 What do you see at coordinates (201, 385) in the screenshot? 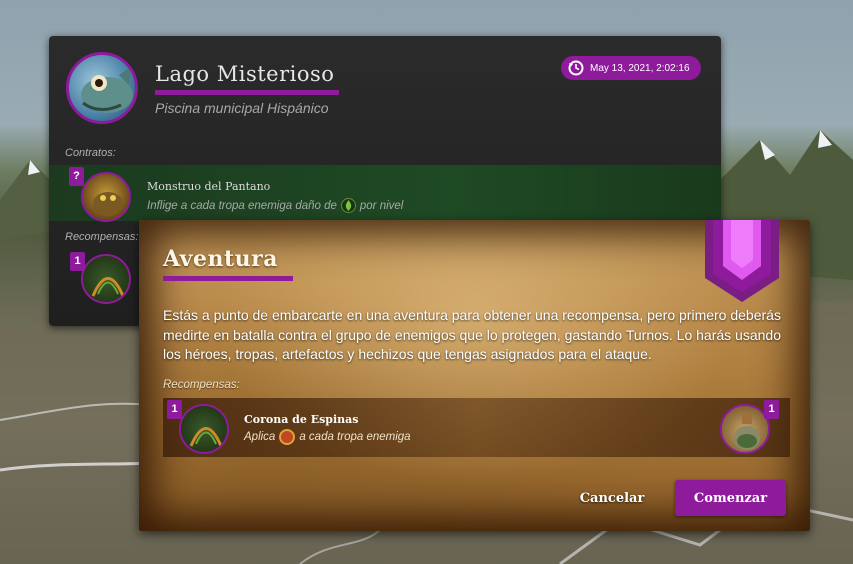
I see `dialog-rewards-label: Recompensas:` at bounding box center [201, 385].